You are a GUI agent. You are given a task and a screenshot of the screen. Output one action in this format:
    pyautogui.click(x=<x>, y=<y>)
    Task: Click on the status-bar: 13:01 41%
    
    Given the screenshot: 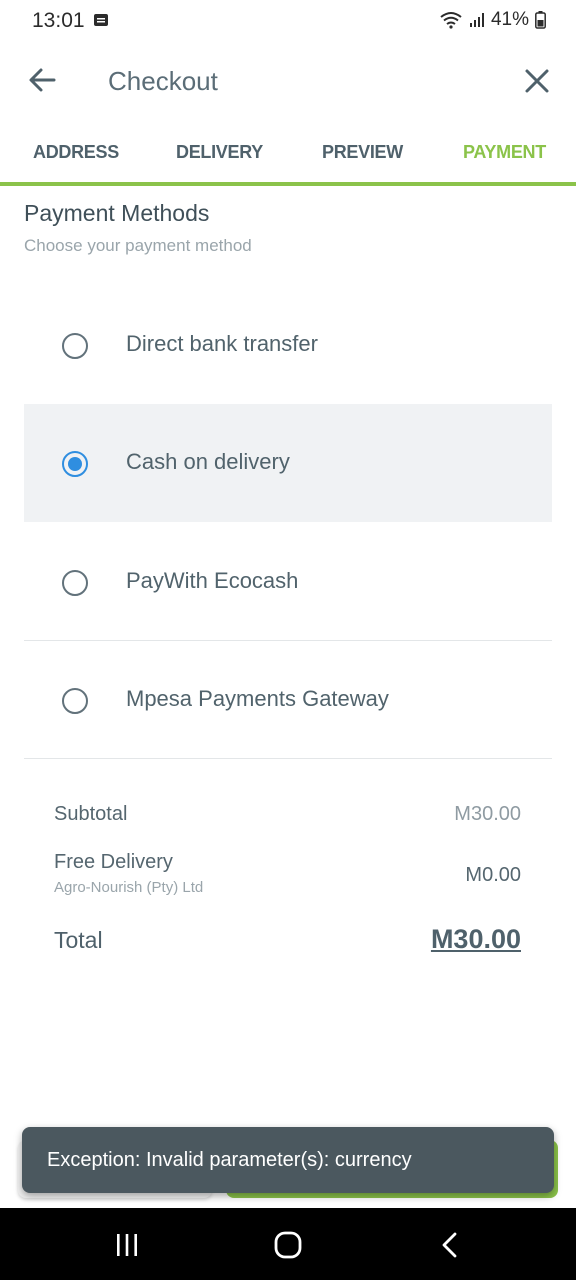 What is the action you would take?
    pyautogui.click(x=288, y=22)
    